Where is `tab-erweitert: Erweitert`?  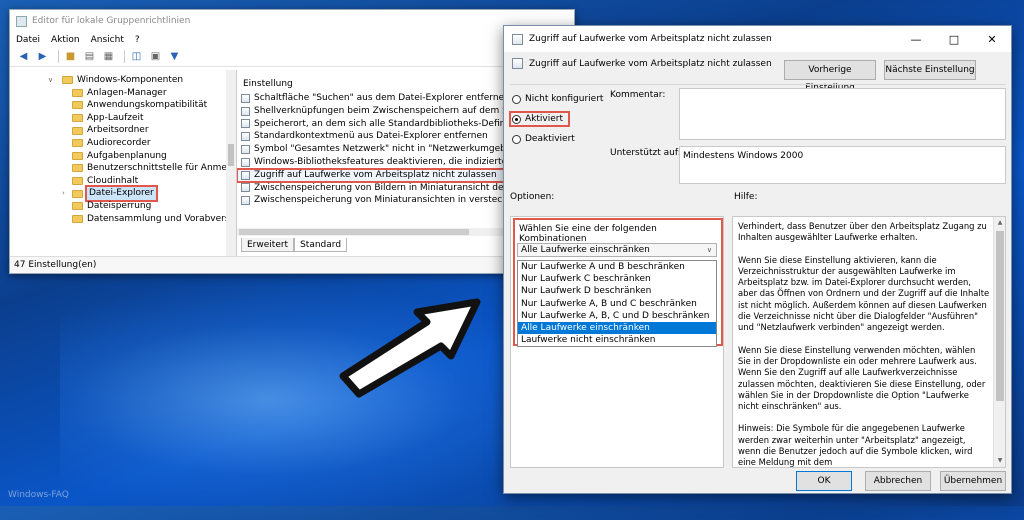 tab-erweitert: Erweitert is located at coordinates (268, 245).